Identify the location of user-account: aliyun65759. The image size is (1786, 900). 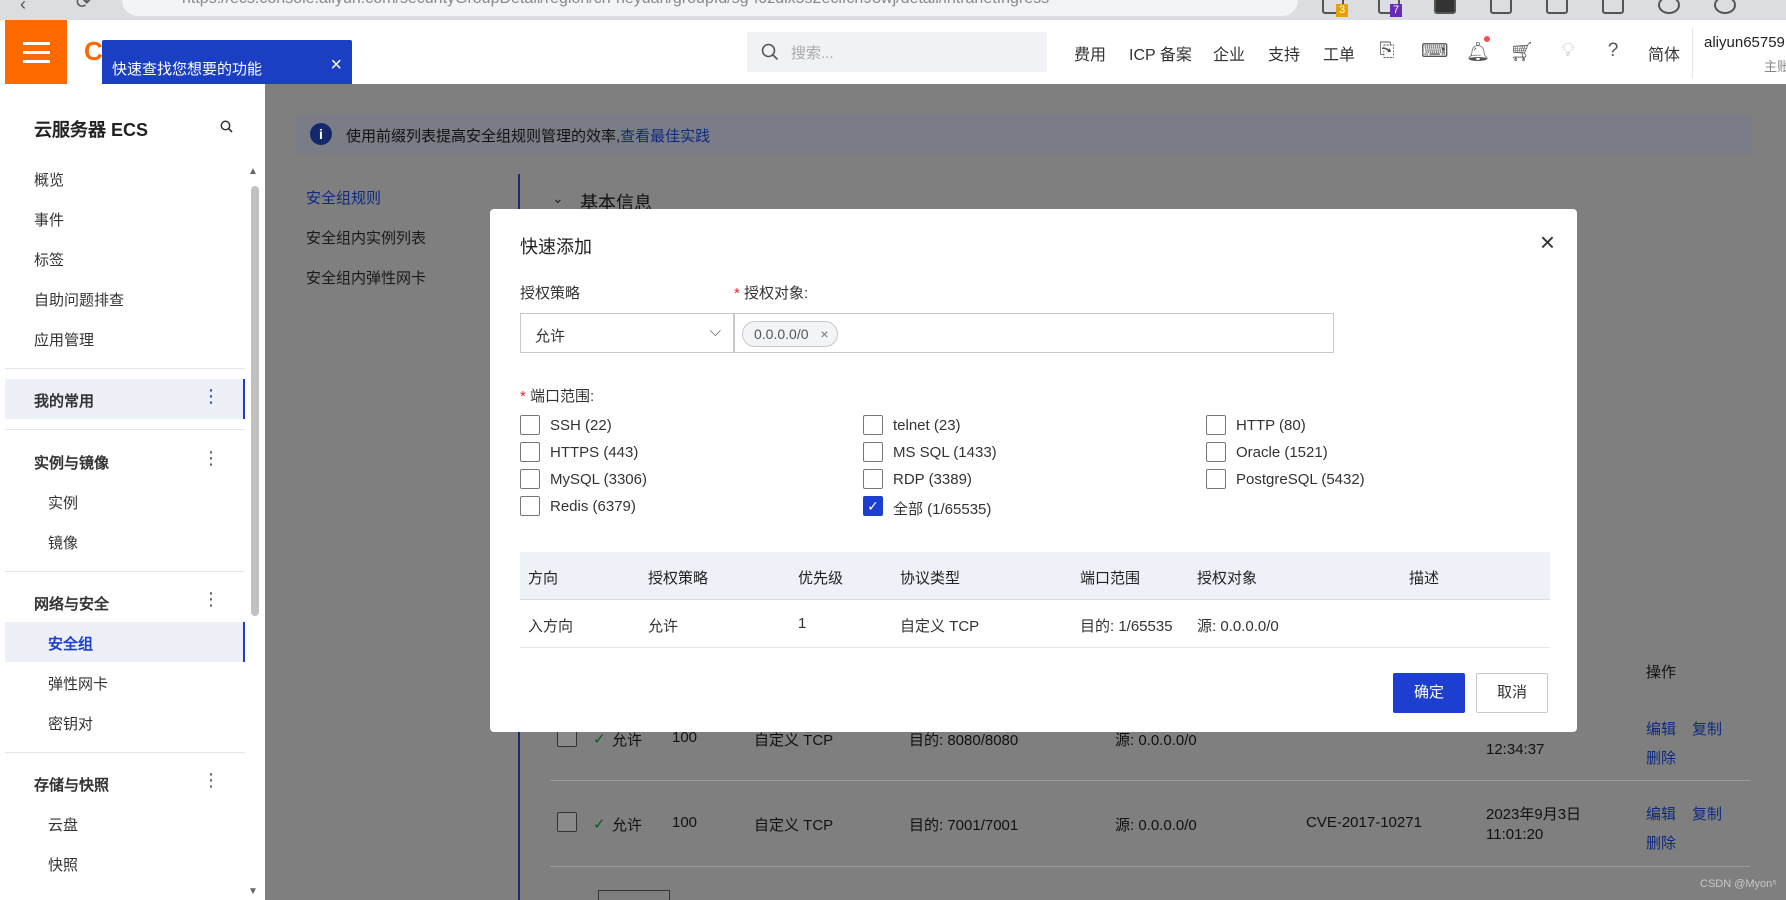
(1744, 42).